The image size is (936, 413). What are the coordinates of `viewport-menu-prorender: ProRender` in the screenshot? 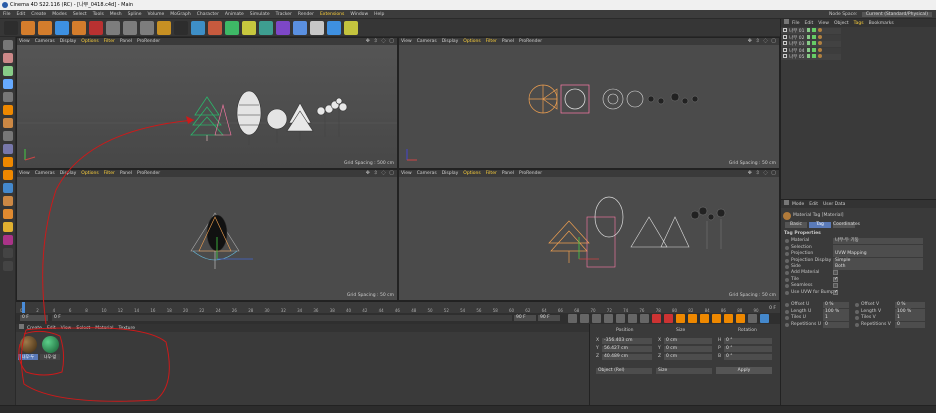 It's located at (148, 173).